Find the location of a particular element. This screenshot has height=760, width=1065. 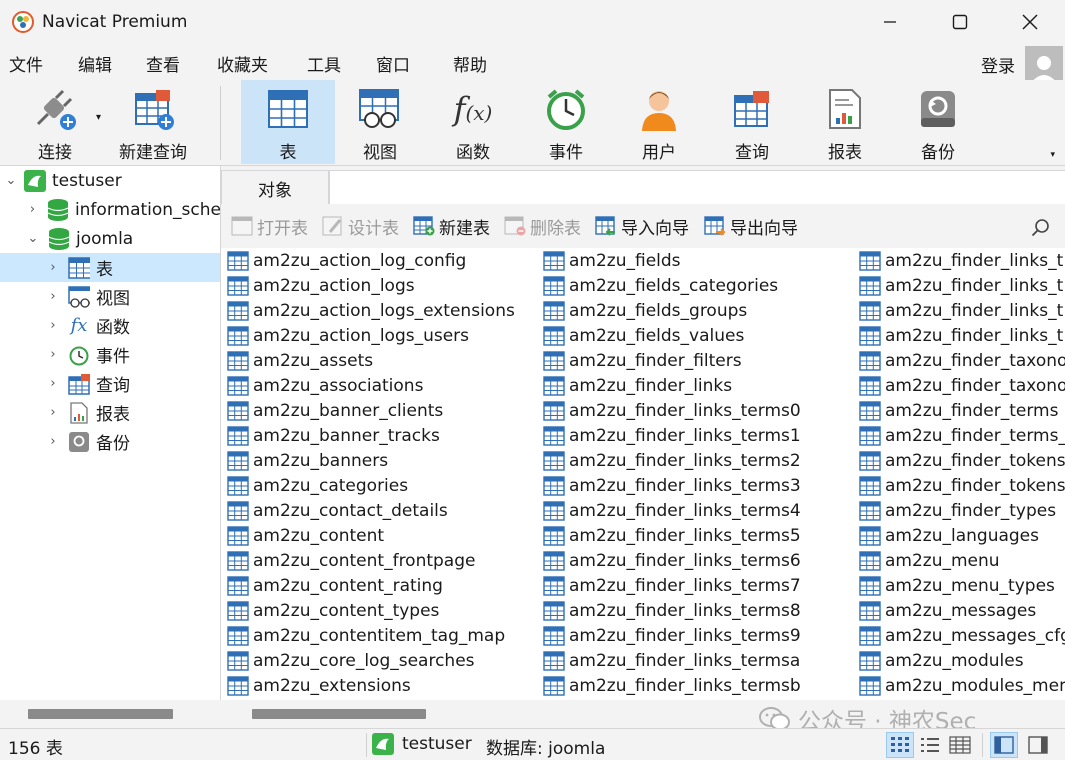

minimize-button is located at coordinates (890, 22).